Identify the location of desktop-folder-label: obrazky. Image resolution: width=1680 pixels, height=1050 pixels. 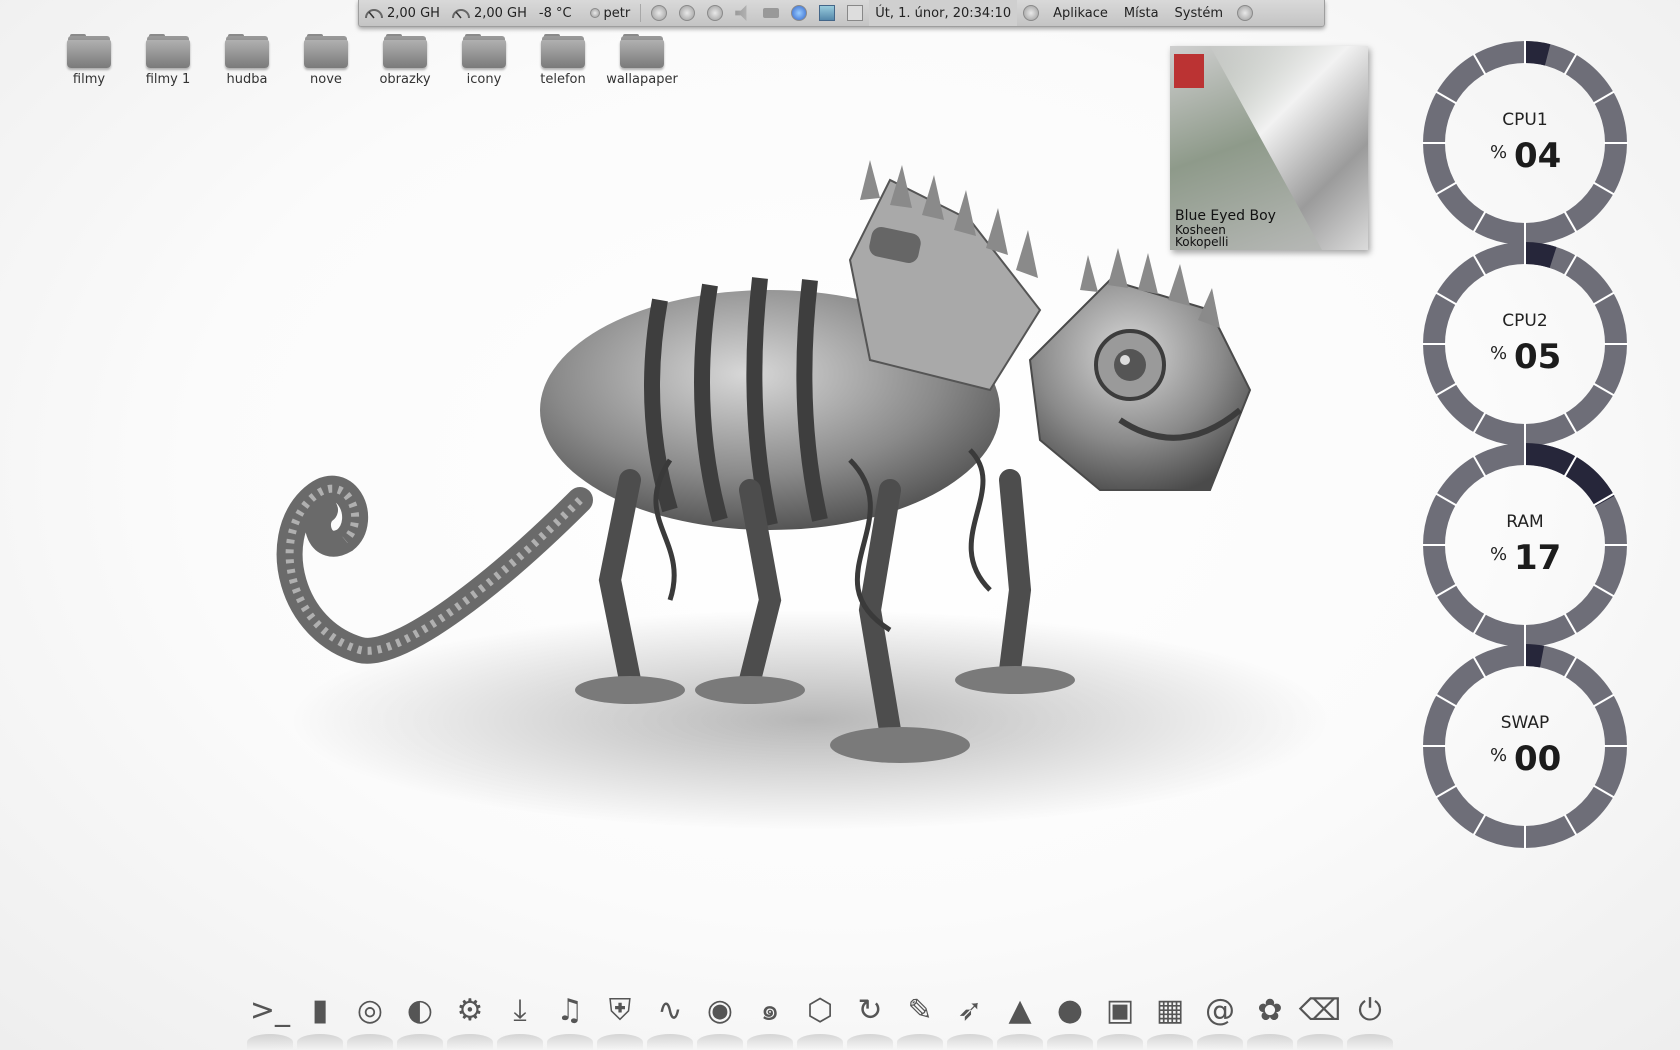
(405, 79).